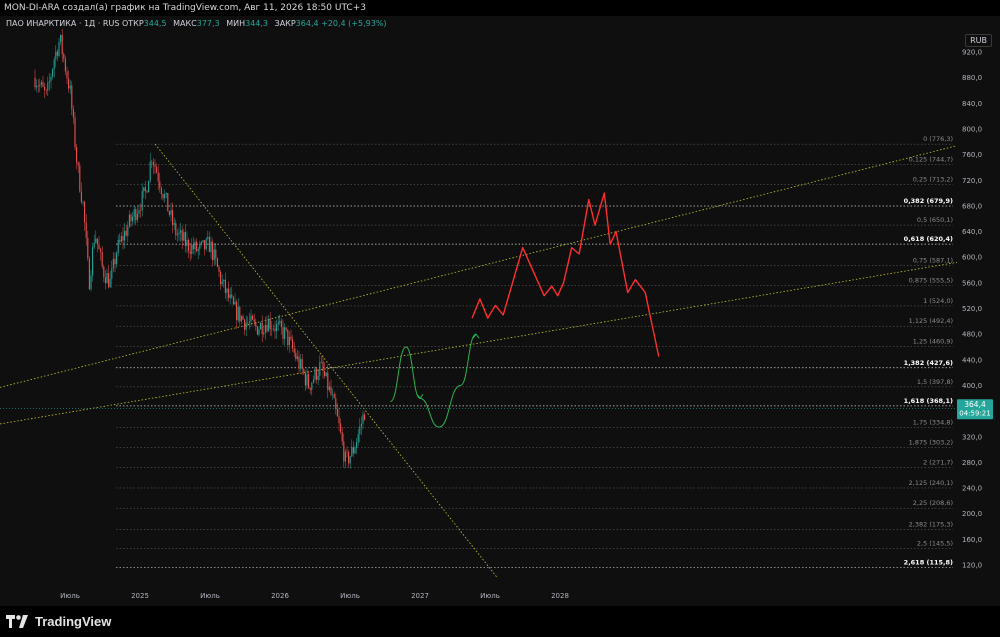 This screenshot has width=1000, height=637. I want to click on high-value: 377,3, so click(208, 23).